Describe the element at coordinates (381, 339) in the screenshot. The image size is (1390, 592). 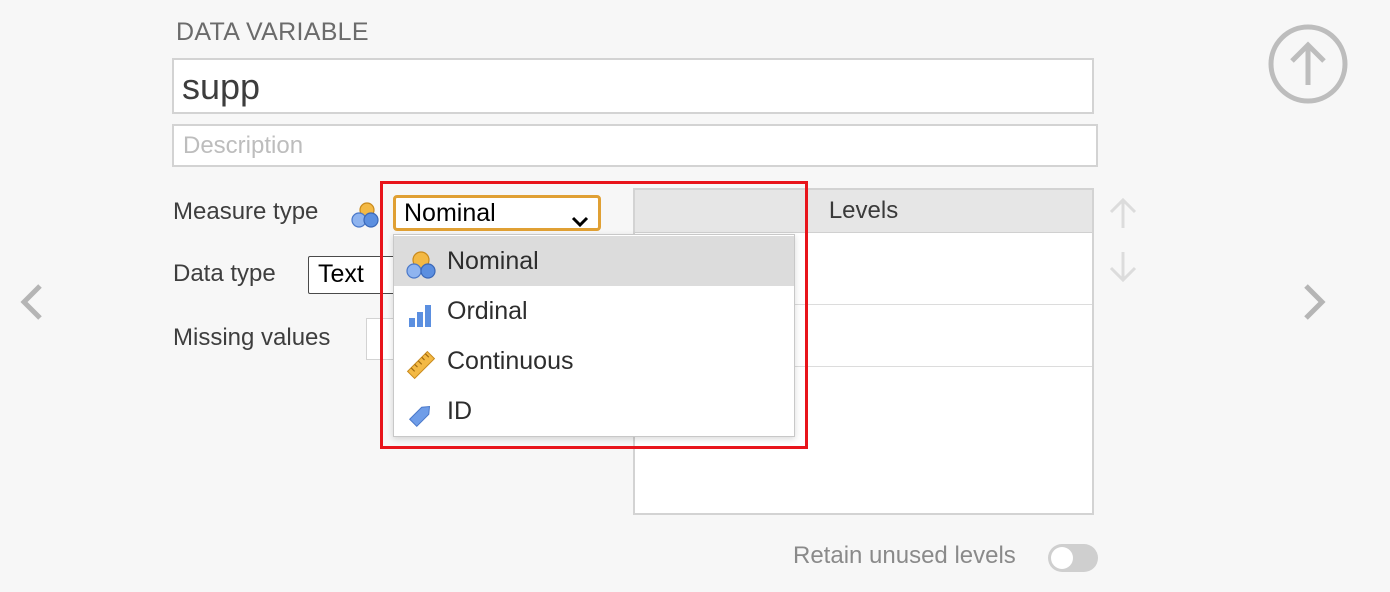
I see `missing-values-input` at that location.